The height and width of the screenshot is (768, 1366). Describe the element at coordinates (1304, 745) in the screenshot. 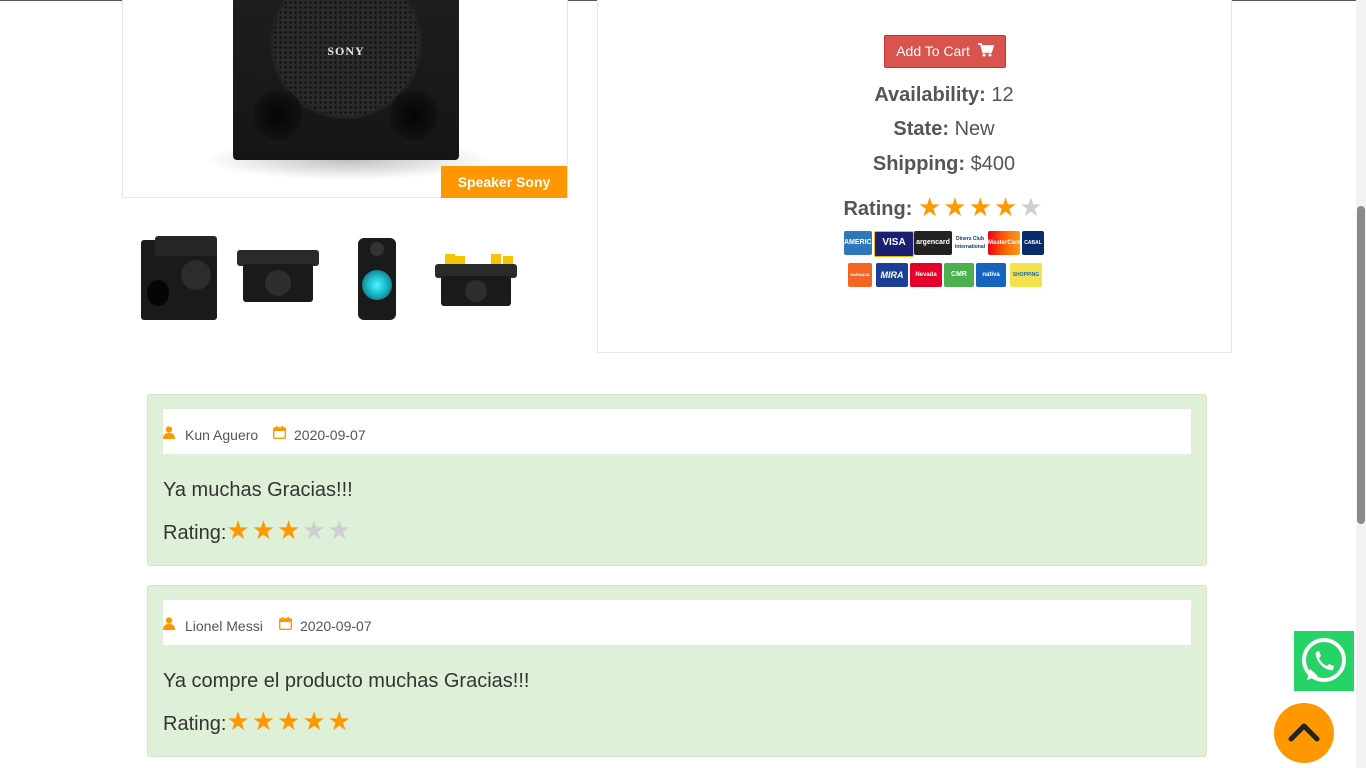

I see `chevron-up-icon` at that location.